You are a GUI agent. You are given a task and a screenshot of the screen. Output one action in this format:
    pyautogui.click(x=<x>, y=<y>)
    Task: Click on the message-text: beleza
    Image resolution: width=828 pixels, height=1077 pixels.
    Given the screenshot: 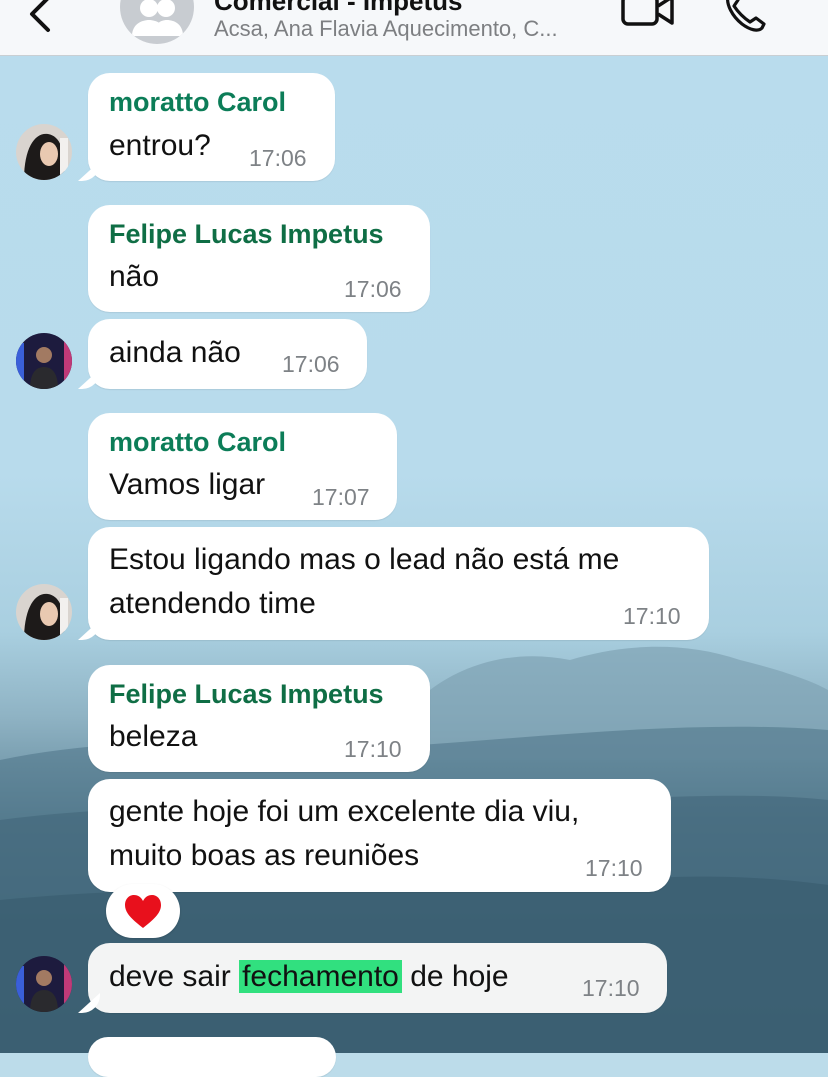 What is the action you would take?
    pyautogui.click(x=153, y=736)
    